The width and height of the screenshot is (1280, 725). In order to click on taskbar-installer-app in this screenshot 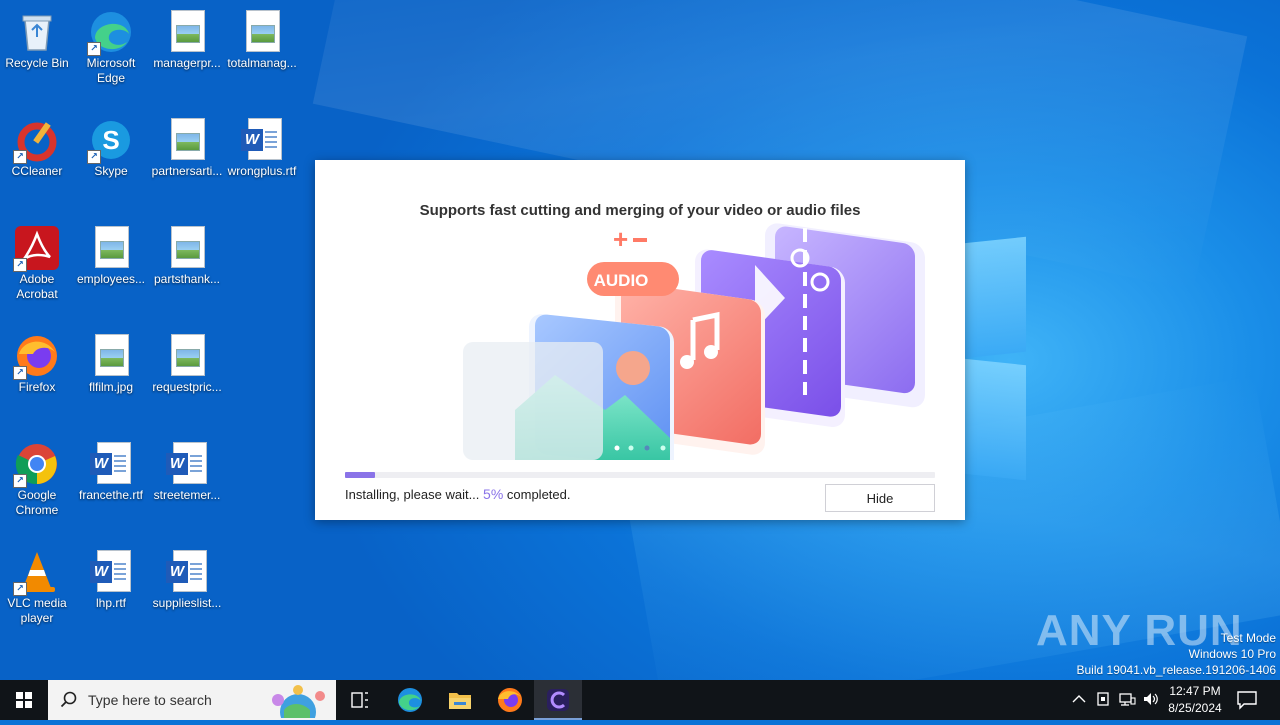, I will do `click(558, 700)`.